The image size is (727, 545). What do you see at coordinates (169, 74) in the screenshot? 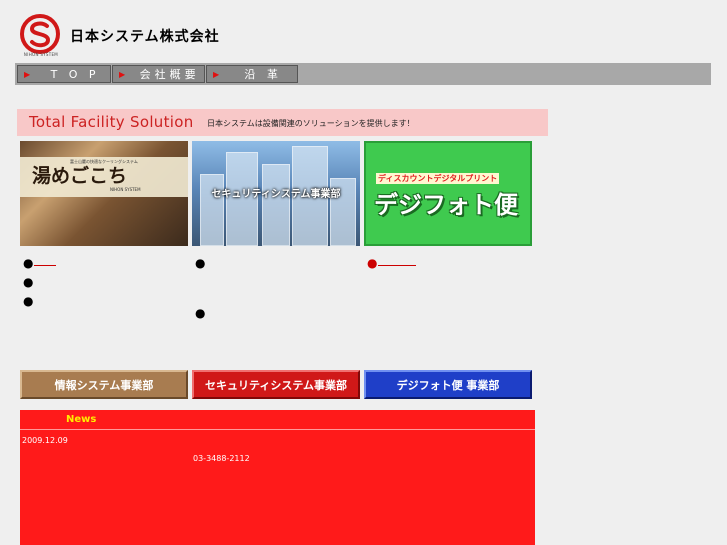
I see `nav-company-label: 会社概要` at bounding box center [169, 74].